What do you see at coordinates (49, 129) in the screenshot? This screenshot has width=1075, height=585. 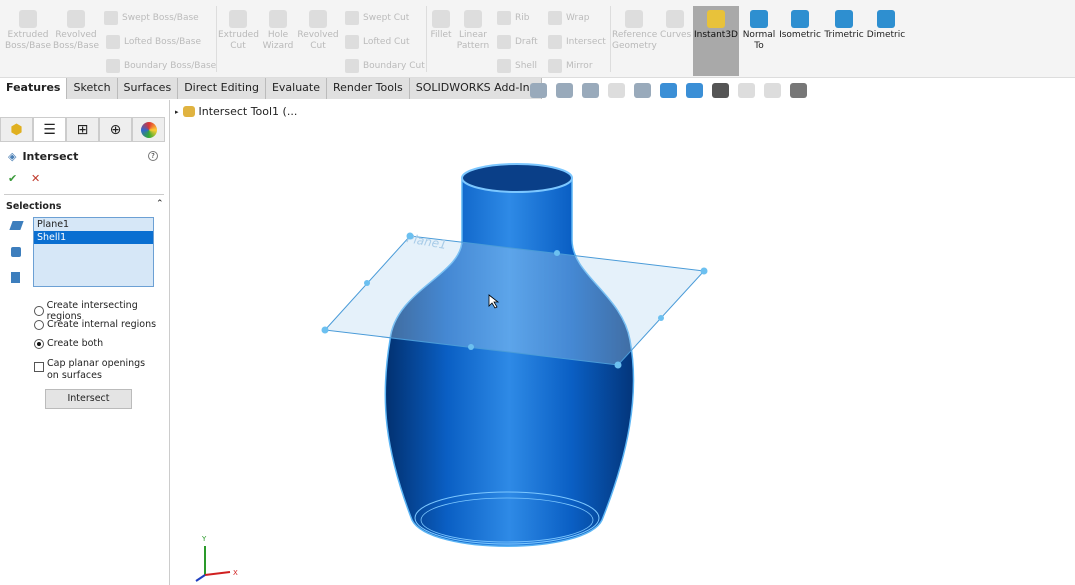 I see `property-manager-tab: ☰` at bounding box center [49, 129].